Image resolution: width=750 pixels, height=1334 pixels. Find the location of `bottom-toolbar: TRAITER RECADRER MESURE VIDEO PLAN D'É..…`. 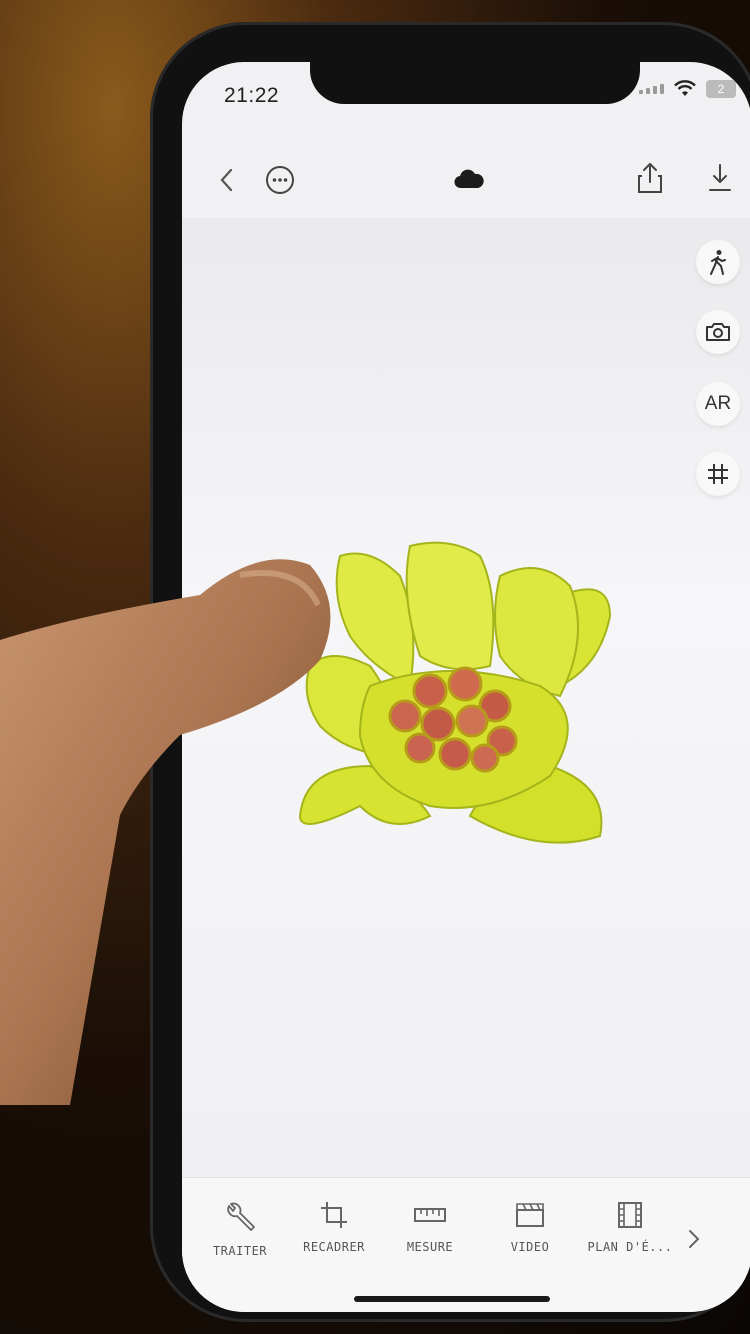

bottom-toolbar: TRAITER RECADRER MESURE VIDEO PLAN D'É..… is located at coordinates (466, 1244).